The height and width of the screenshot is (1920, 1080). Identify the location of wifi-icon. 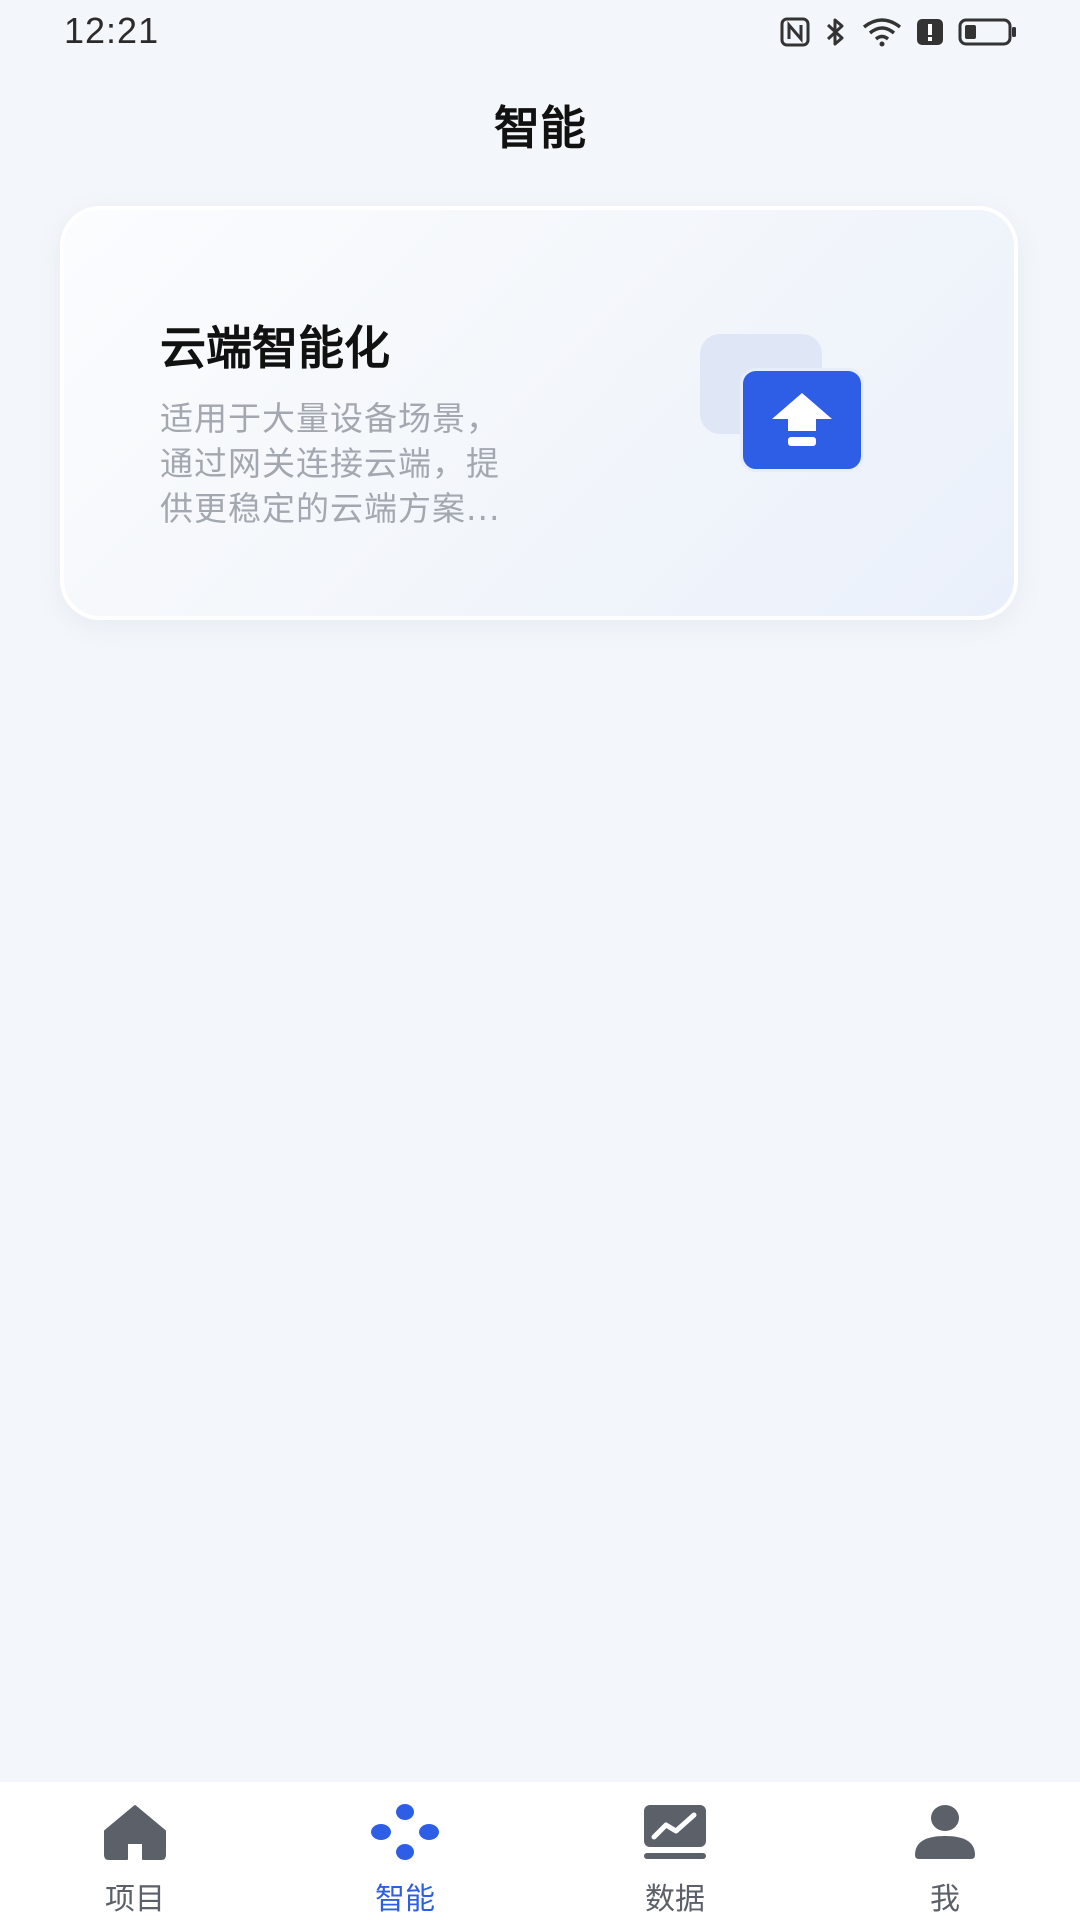
(882, 32).